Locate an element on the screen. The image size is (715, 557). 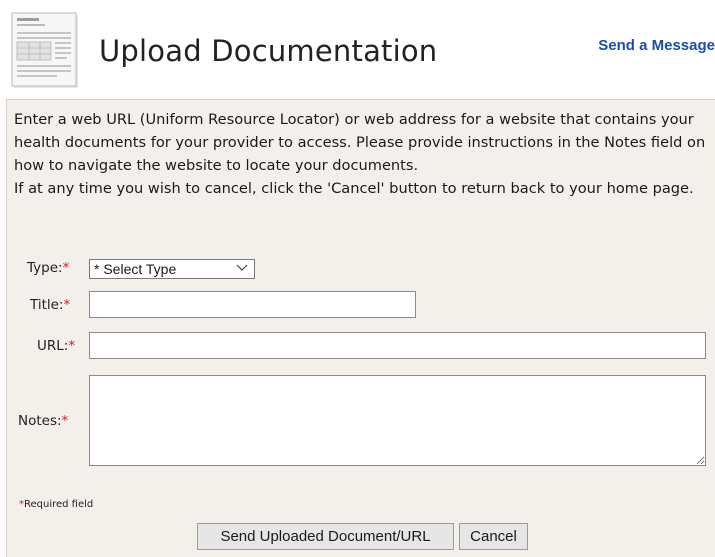
type-select: * Select Type is located at coordinates (172, 269).